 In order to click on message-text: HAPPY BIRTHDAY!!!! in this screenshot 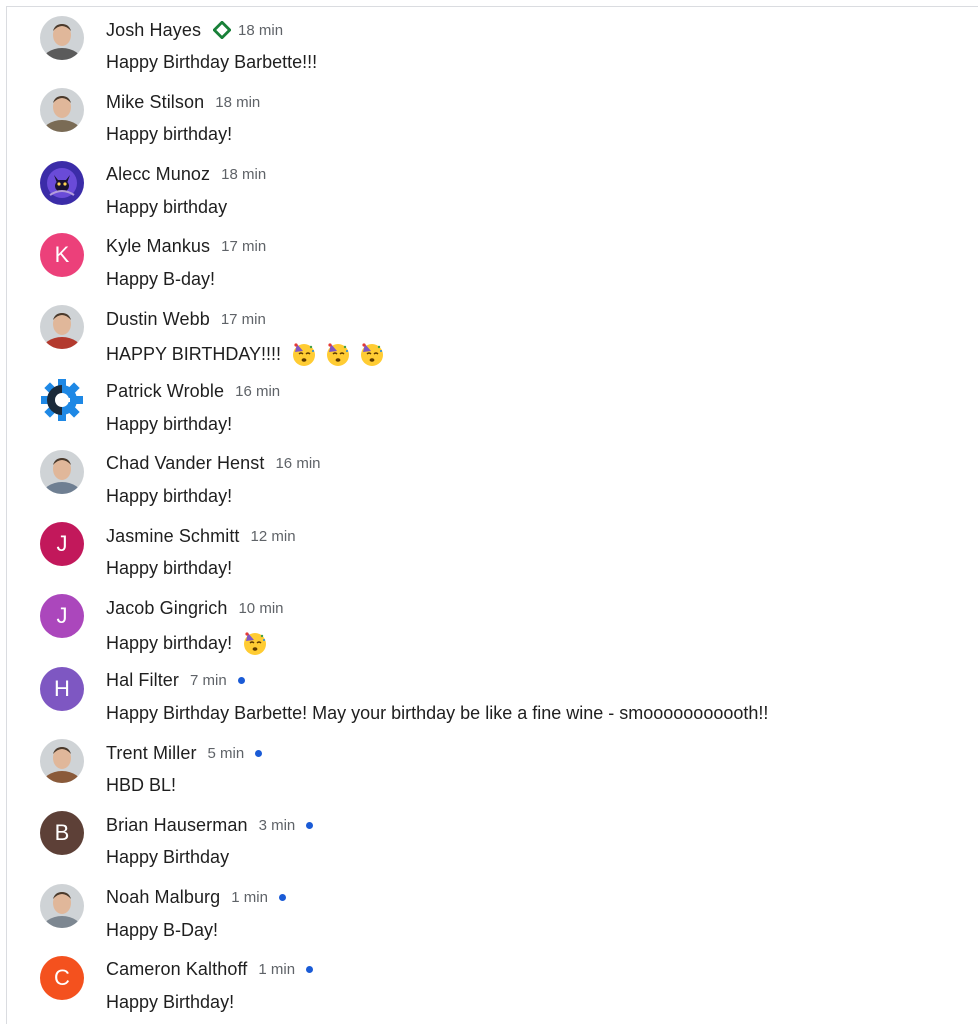, I will do `click(245, 354)`.